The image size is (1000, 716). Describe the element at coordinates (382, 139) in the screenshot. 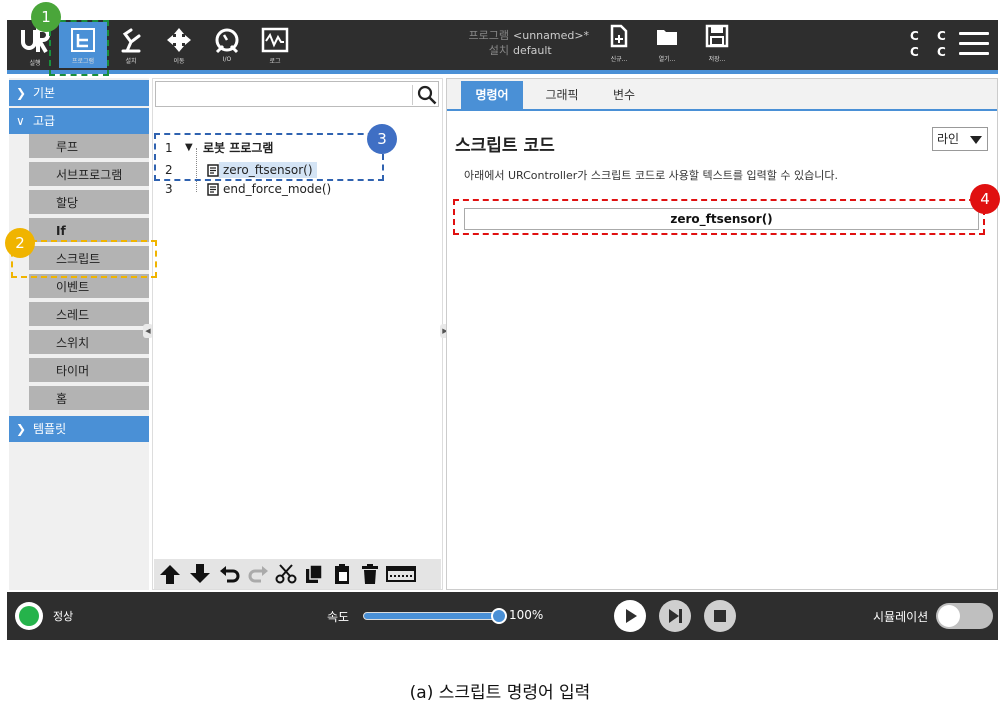

I see `annotation-badge-3: 3` at that location.